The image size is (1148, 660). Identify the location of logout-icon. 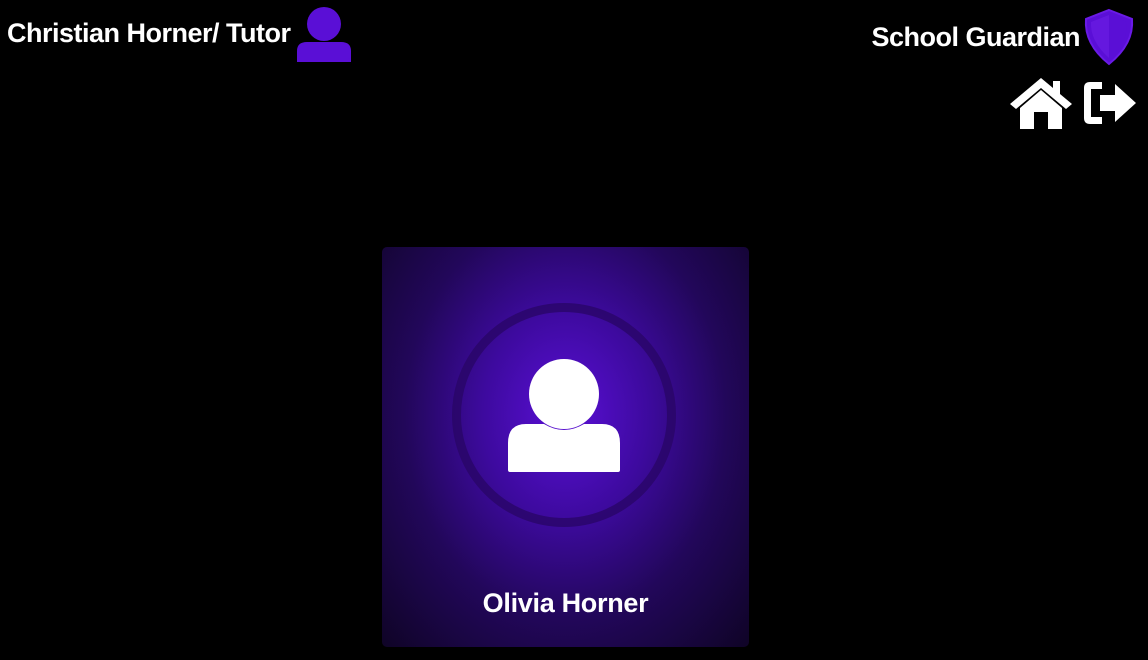
(1109, 103).